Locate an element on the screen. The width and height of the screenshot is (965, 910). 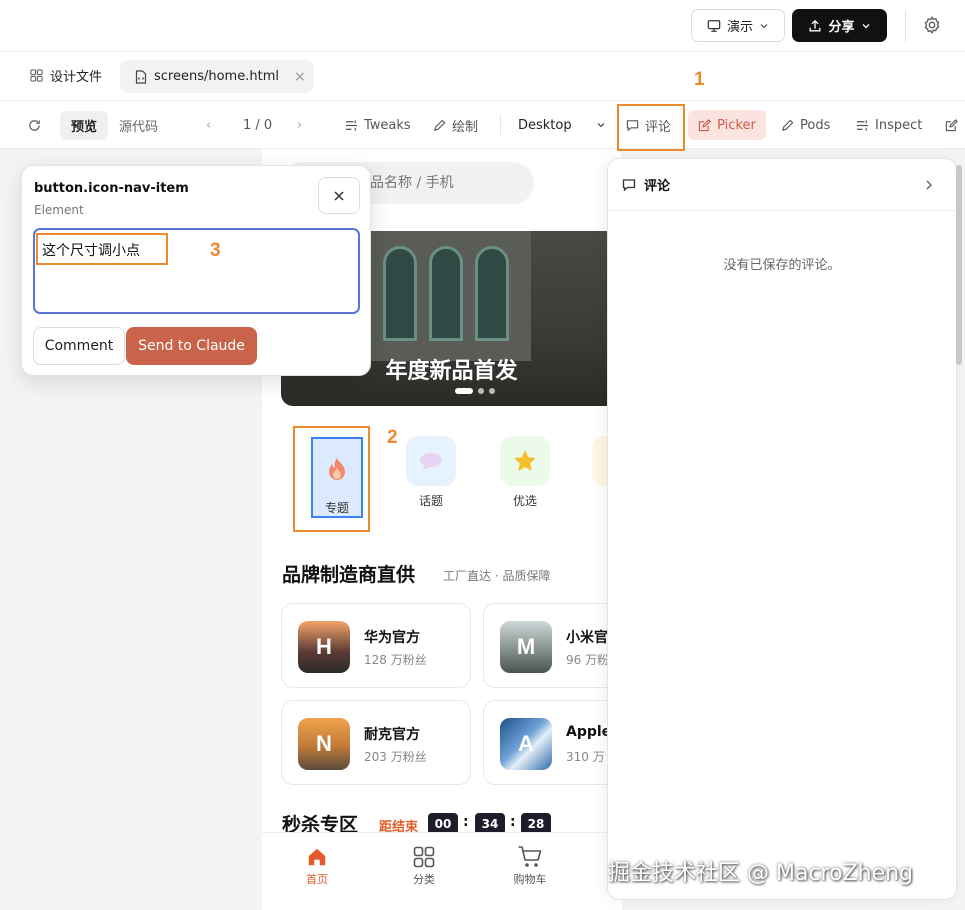
brand-fans: 96 万粉 is located at coordinates (588, 660).